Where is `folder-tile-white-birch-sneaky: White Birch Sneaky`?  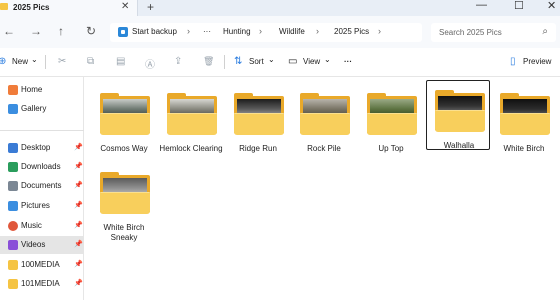 folder-tile-white-birch-sneaky: White Birch Sneaky is located at coordinates (124, 202).